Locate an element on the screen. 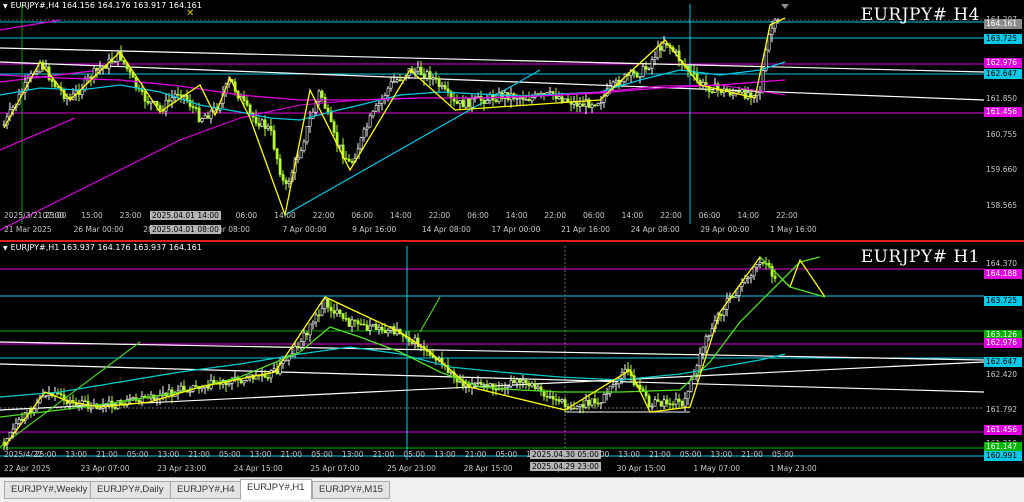  time-label: 25 Apr 07:00 is located at coordinates (335, 468).